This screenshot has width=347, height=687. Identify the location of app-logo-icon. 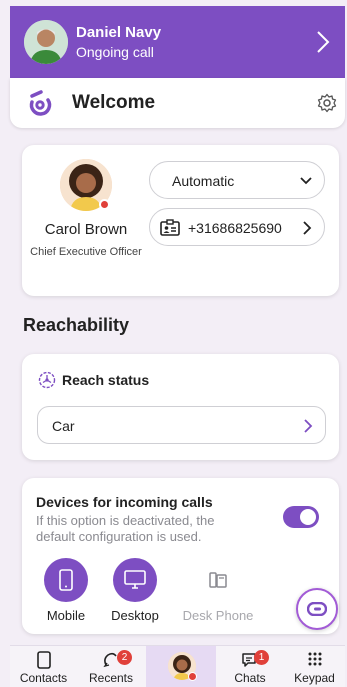
(40, 103).